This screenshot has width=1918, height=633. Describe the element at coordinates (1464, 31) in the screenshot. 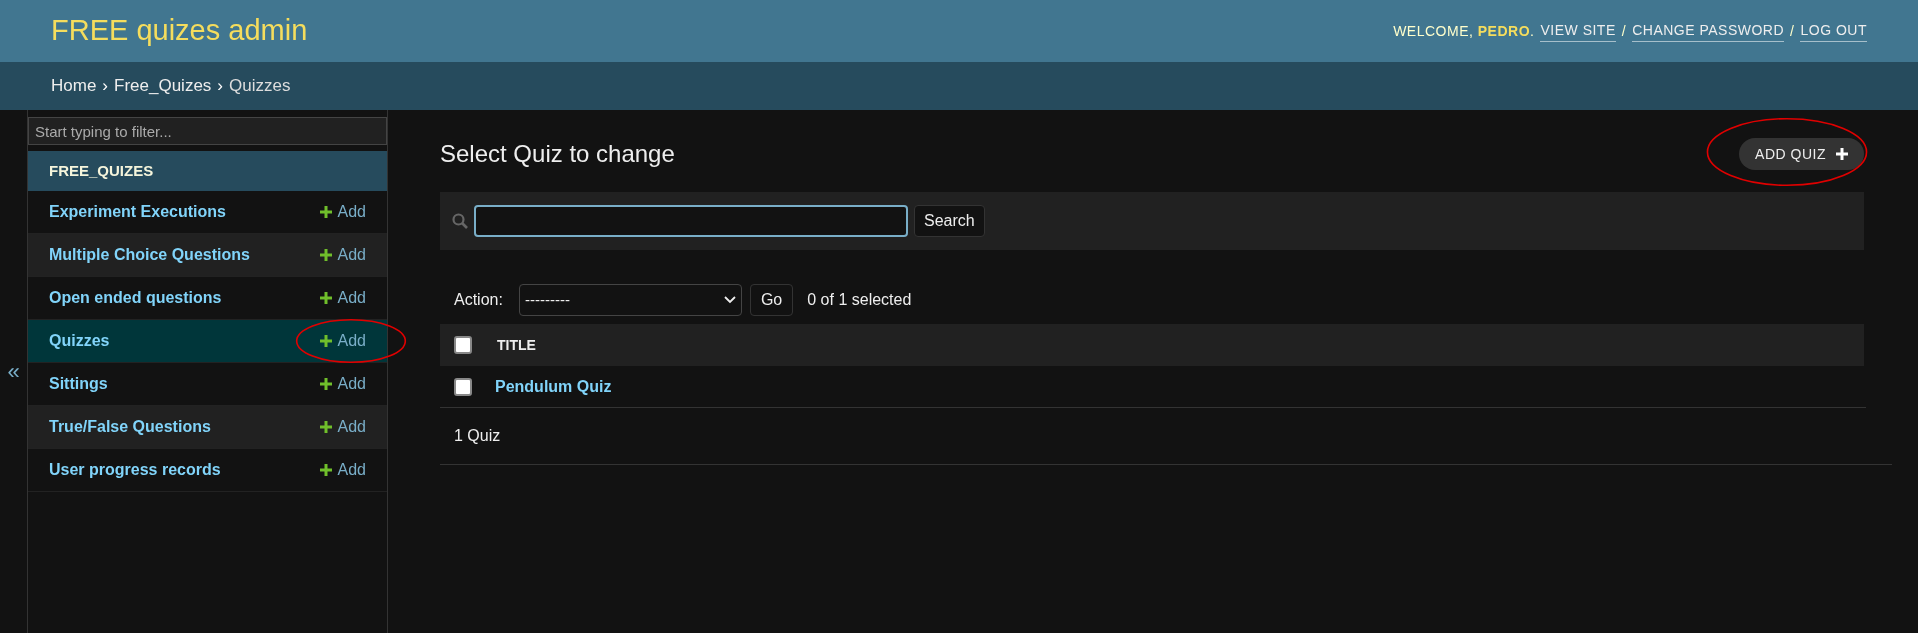

I see `welcome-text: WELCOME, PEDRO.` at that location.